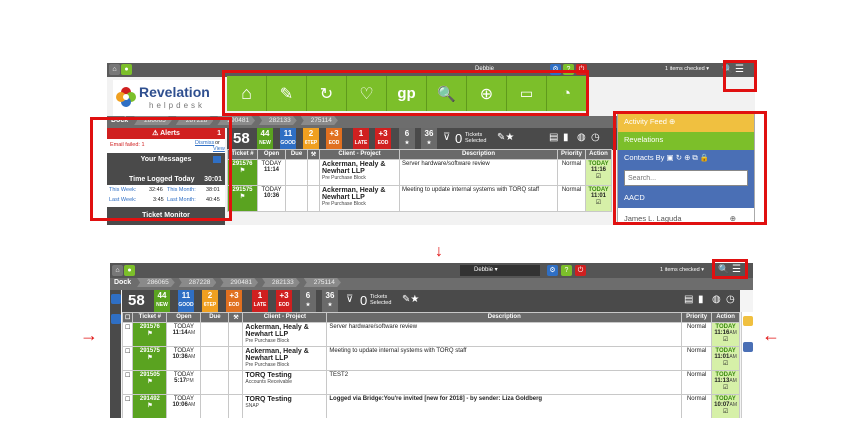  Describe the element at coordinates (566, 270) in the screenshot. I see `help-icon: ?` at that location.